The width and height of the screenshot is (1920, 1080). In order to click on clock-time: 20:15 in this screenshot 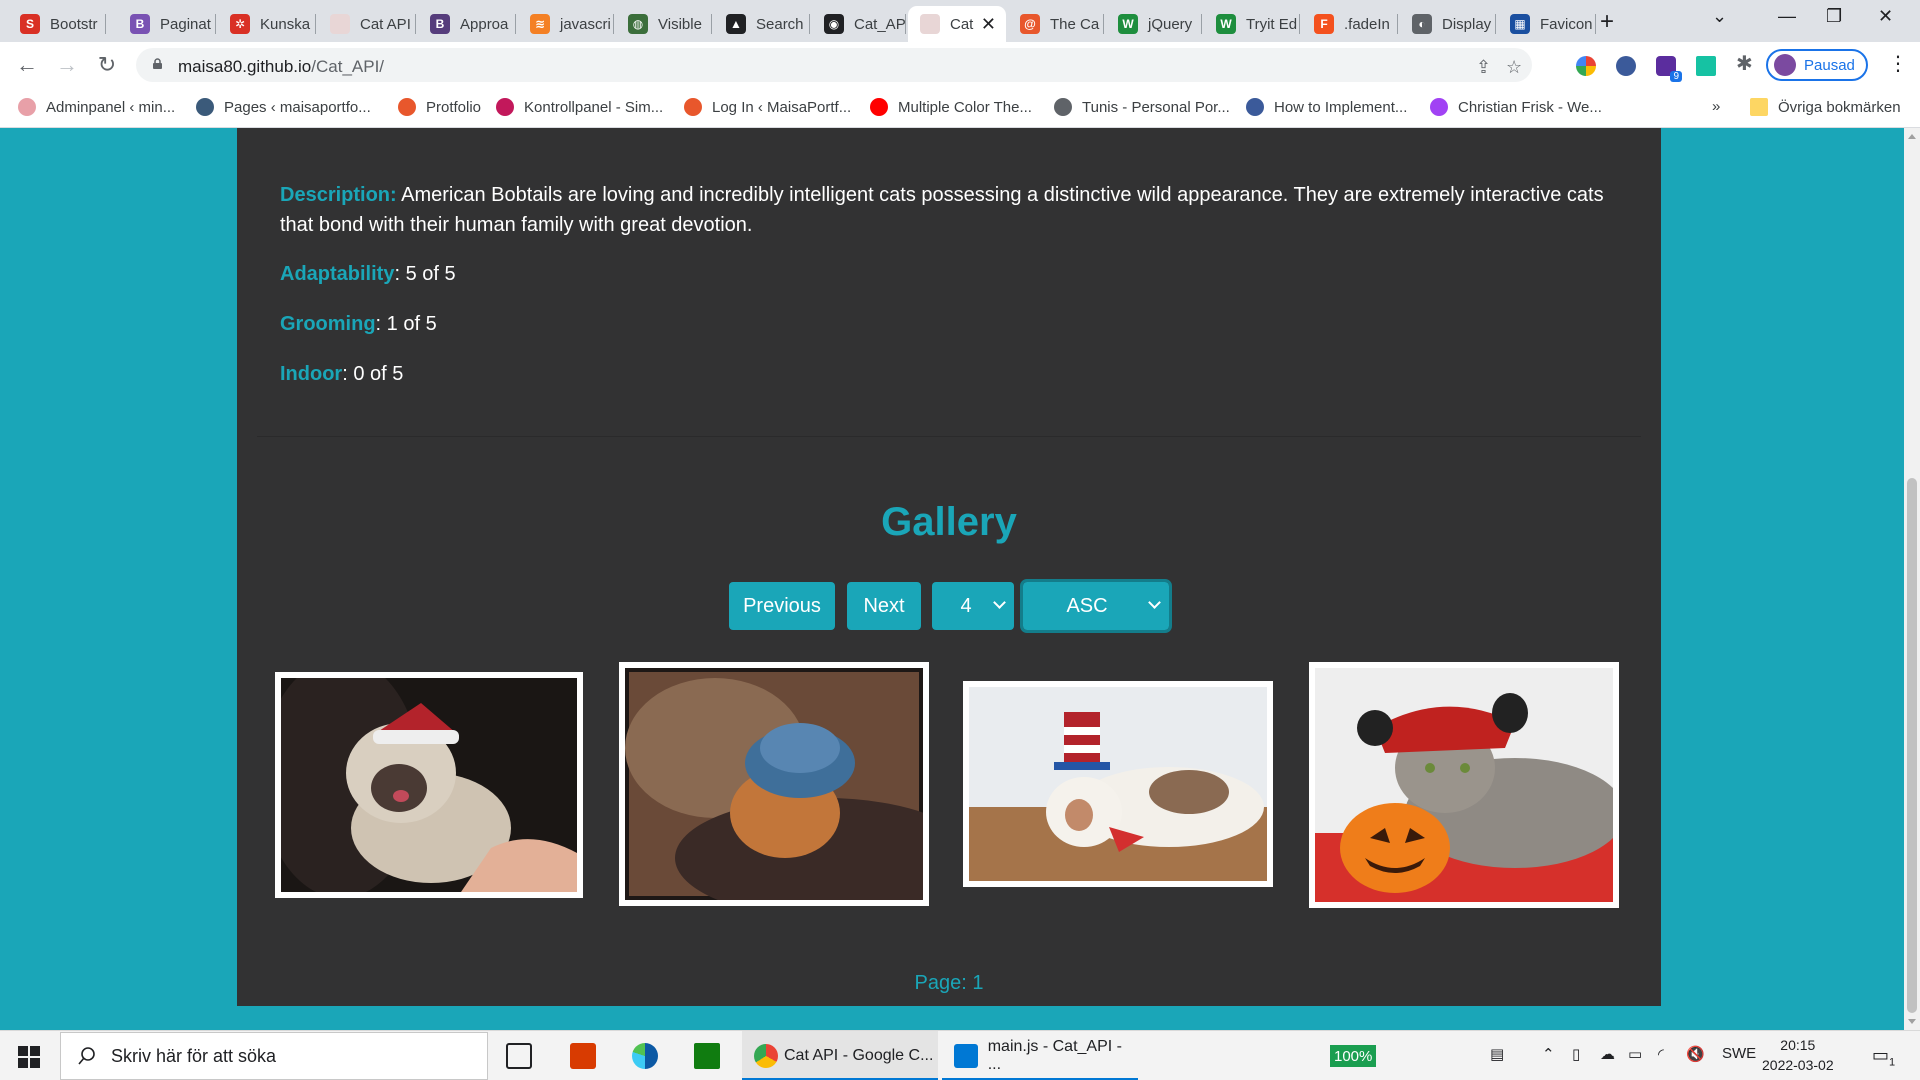, I will do `click(1798, 1045)`.